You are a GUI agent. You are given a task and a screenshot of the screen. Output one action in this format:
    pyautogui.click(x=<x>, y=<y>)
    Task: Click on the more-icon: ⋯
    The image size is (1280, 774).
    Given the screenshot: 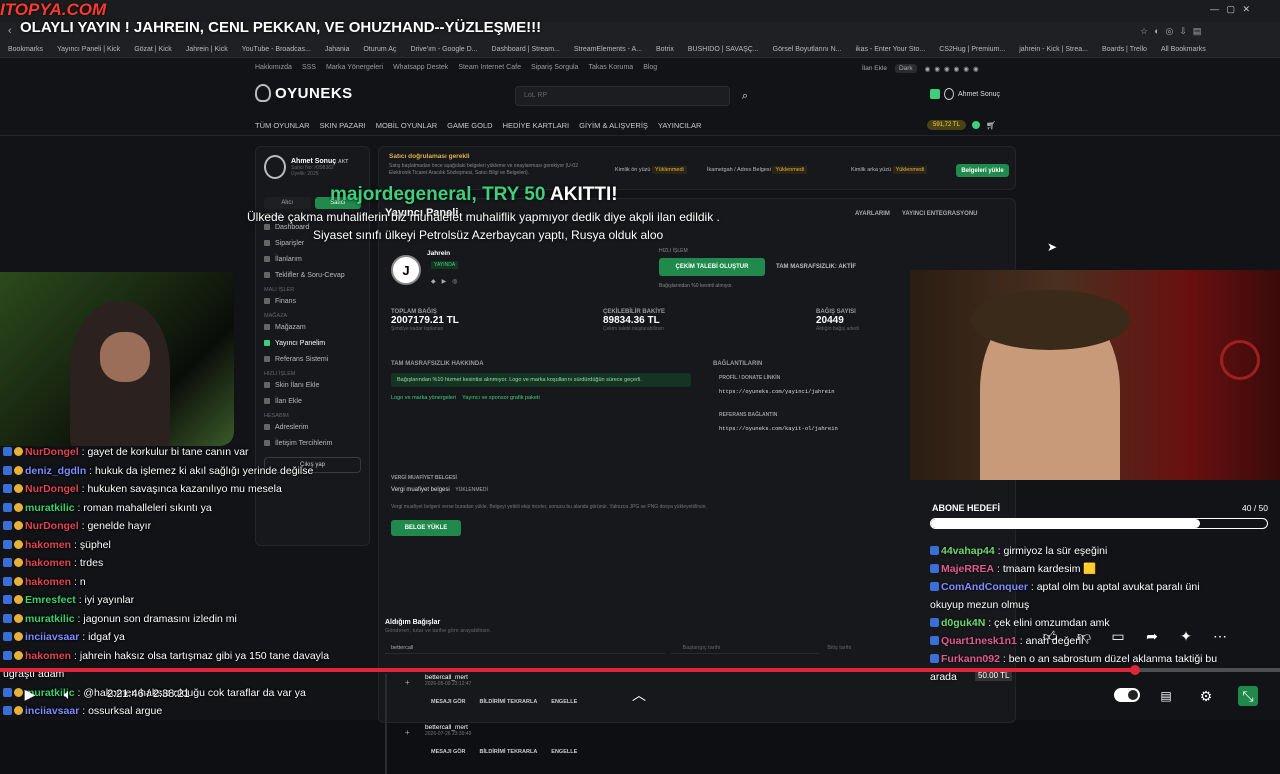 What is the action you would take?
    pyautogui.click(x=1220, y=636)
    